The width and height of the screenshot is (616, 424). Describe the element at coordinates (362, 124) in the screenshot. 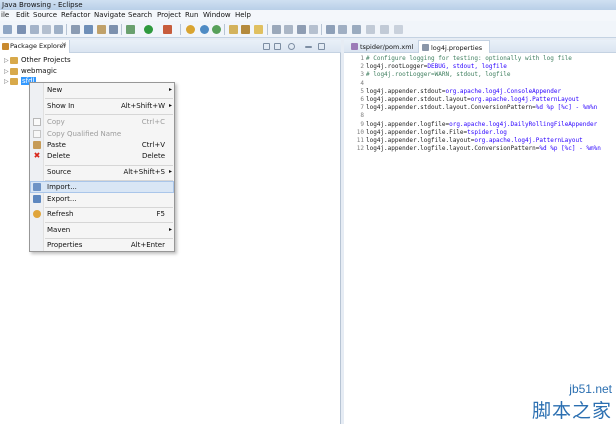

I see `line-number: 9` at that location.